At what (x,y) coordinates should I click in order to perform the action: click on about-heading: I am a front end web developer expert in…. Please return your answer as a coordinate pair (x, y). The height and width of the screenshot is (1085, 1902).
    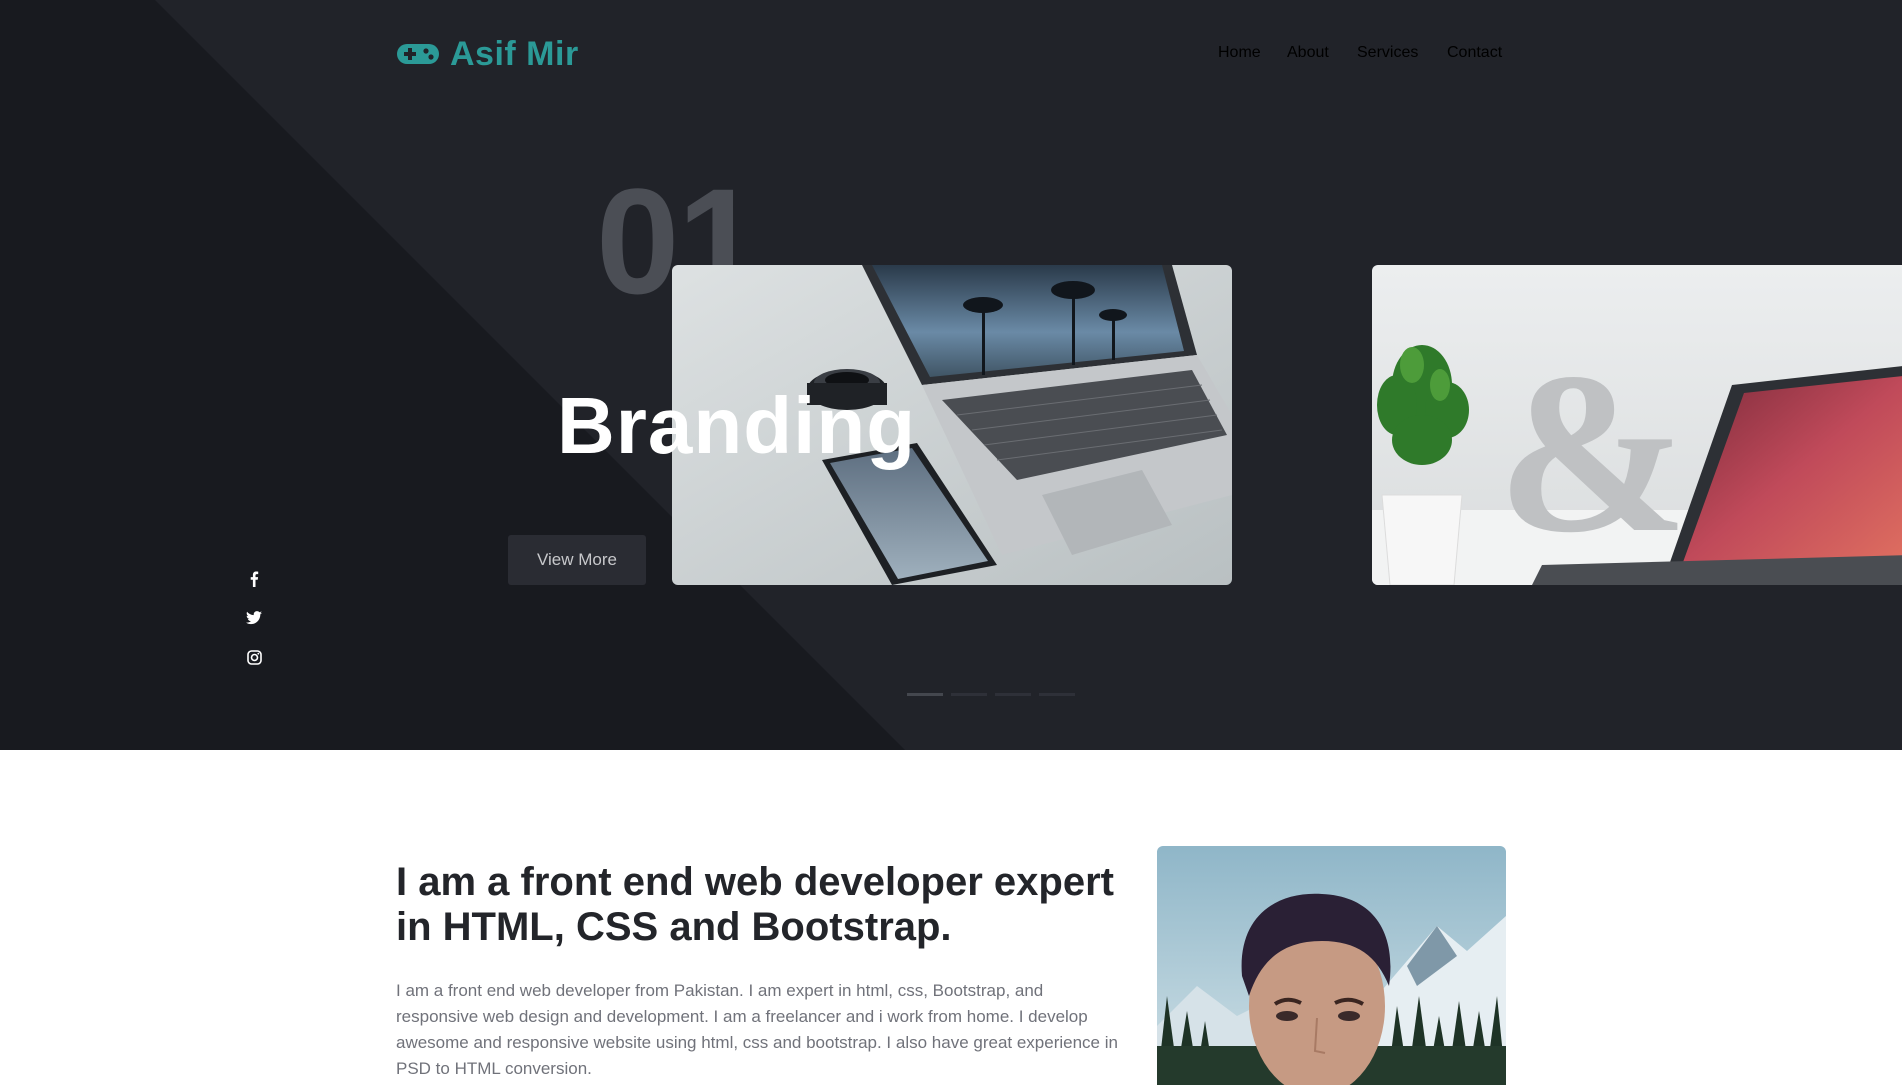
    Looking at the image, I should click on (755, 904).